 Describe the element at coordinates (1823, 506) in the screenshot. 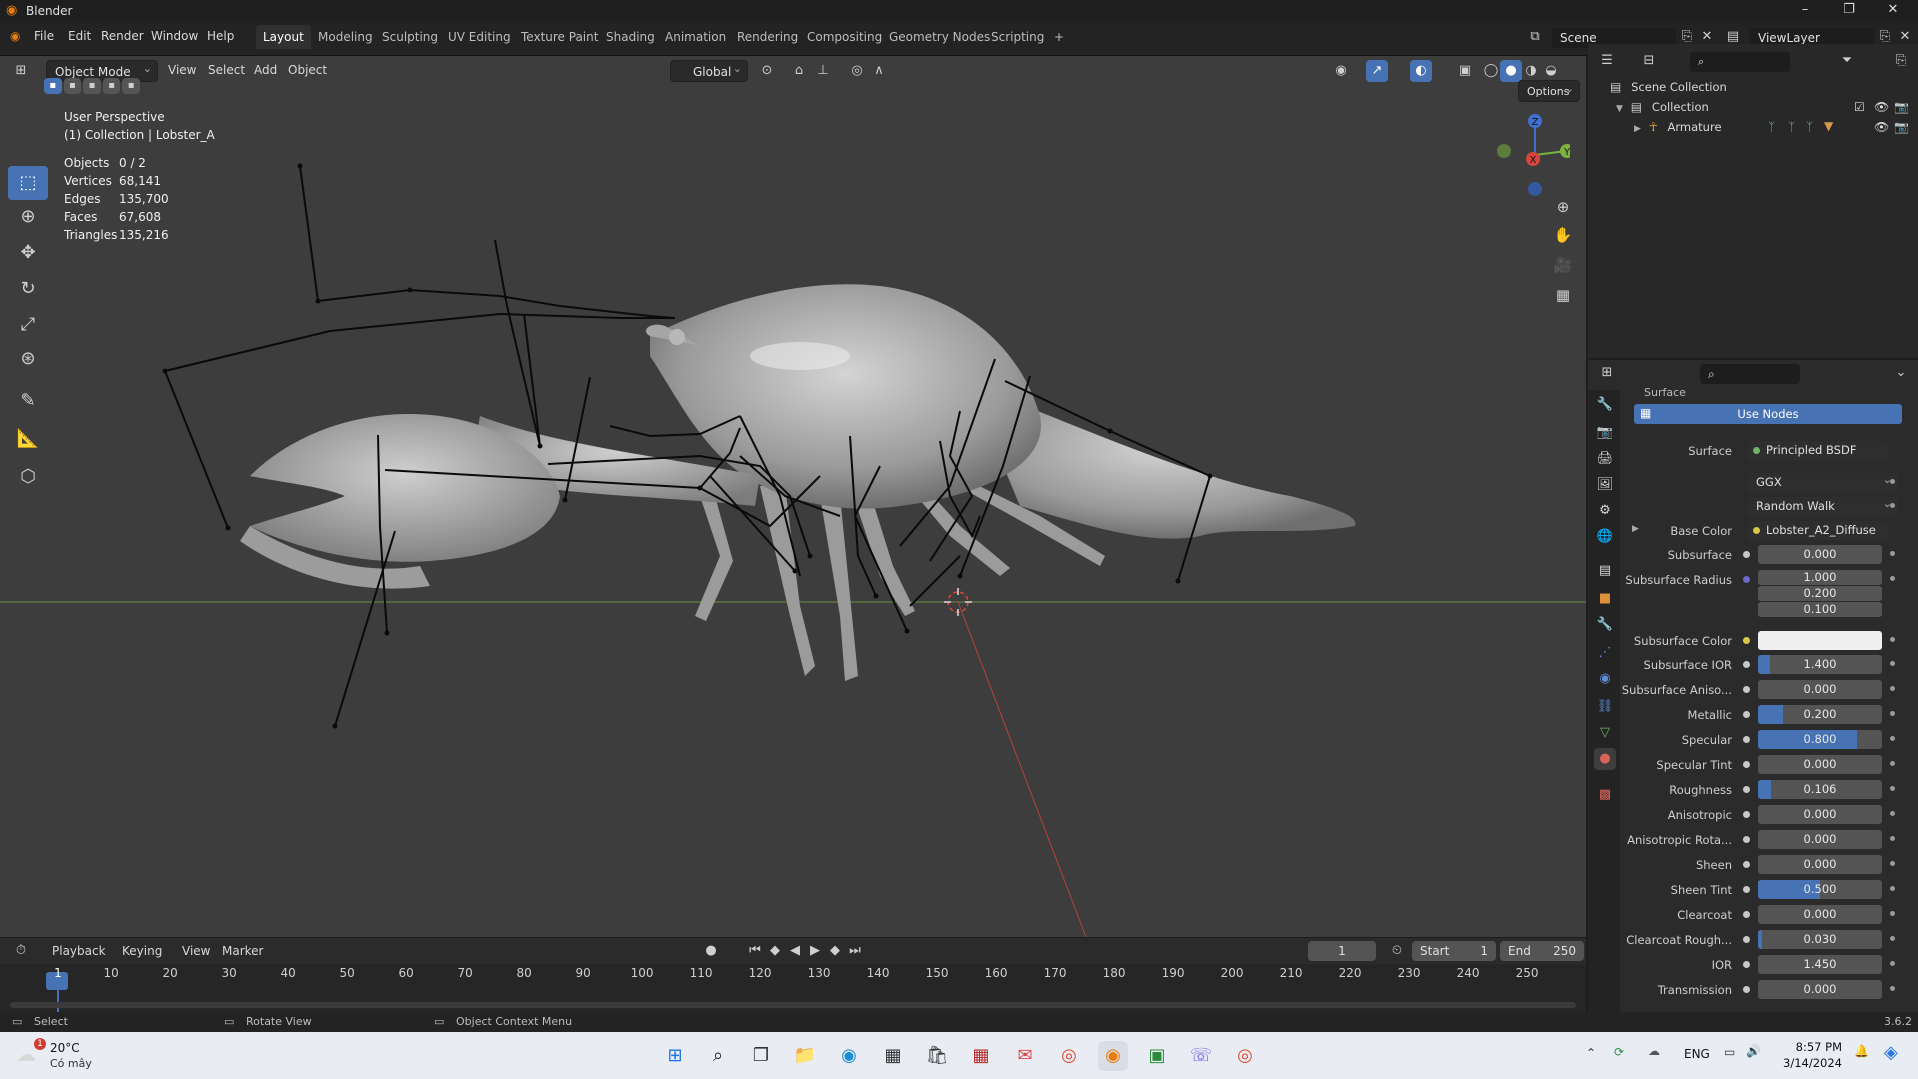

I see `subsurface-method-dropdown: Random Walk ⌄` at that location.